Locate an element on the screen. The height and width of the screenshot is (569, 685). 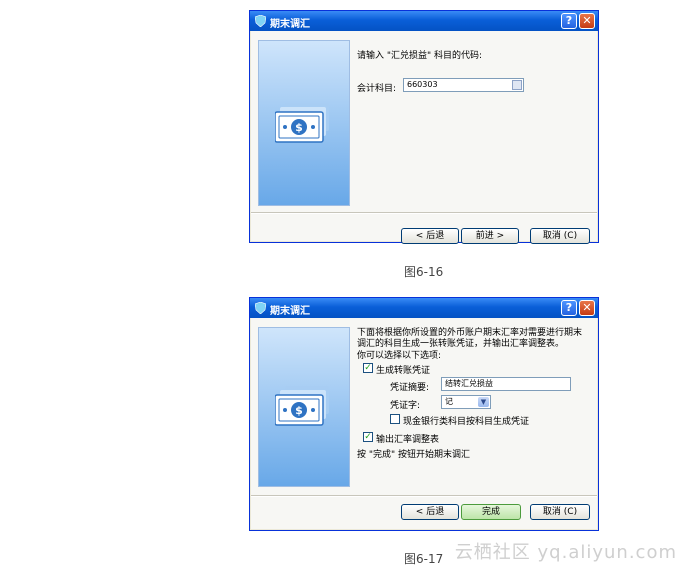
prompt-text: 请输入 "汇兑损益" 科目的代码: is located at coordinates (420, 56).